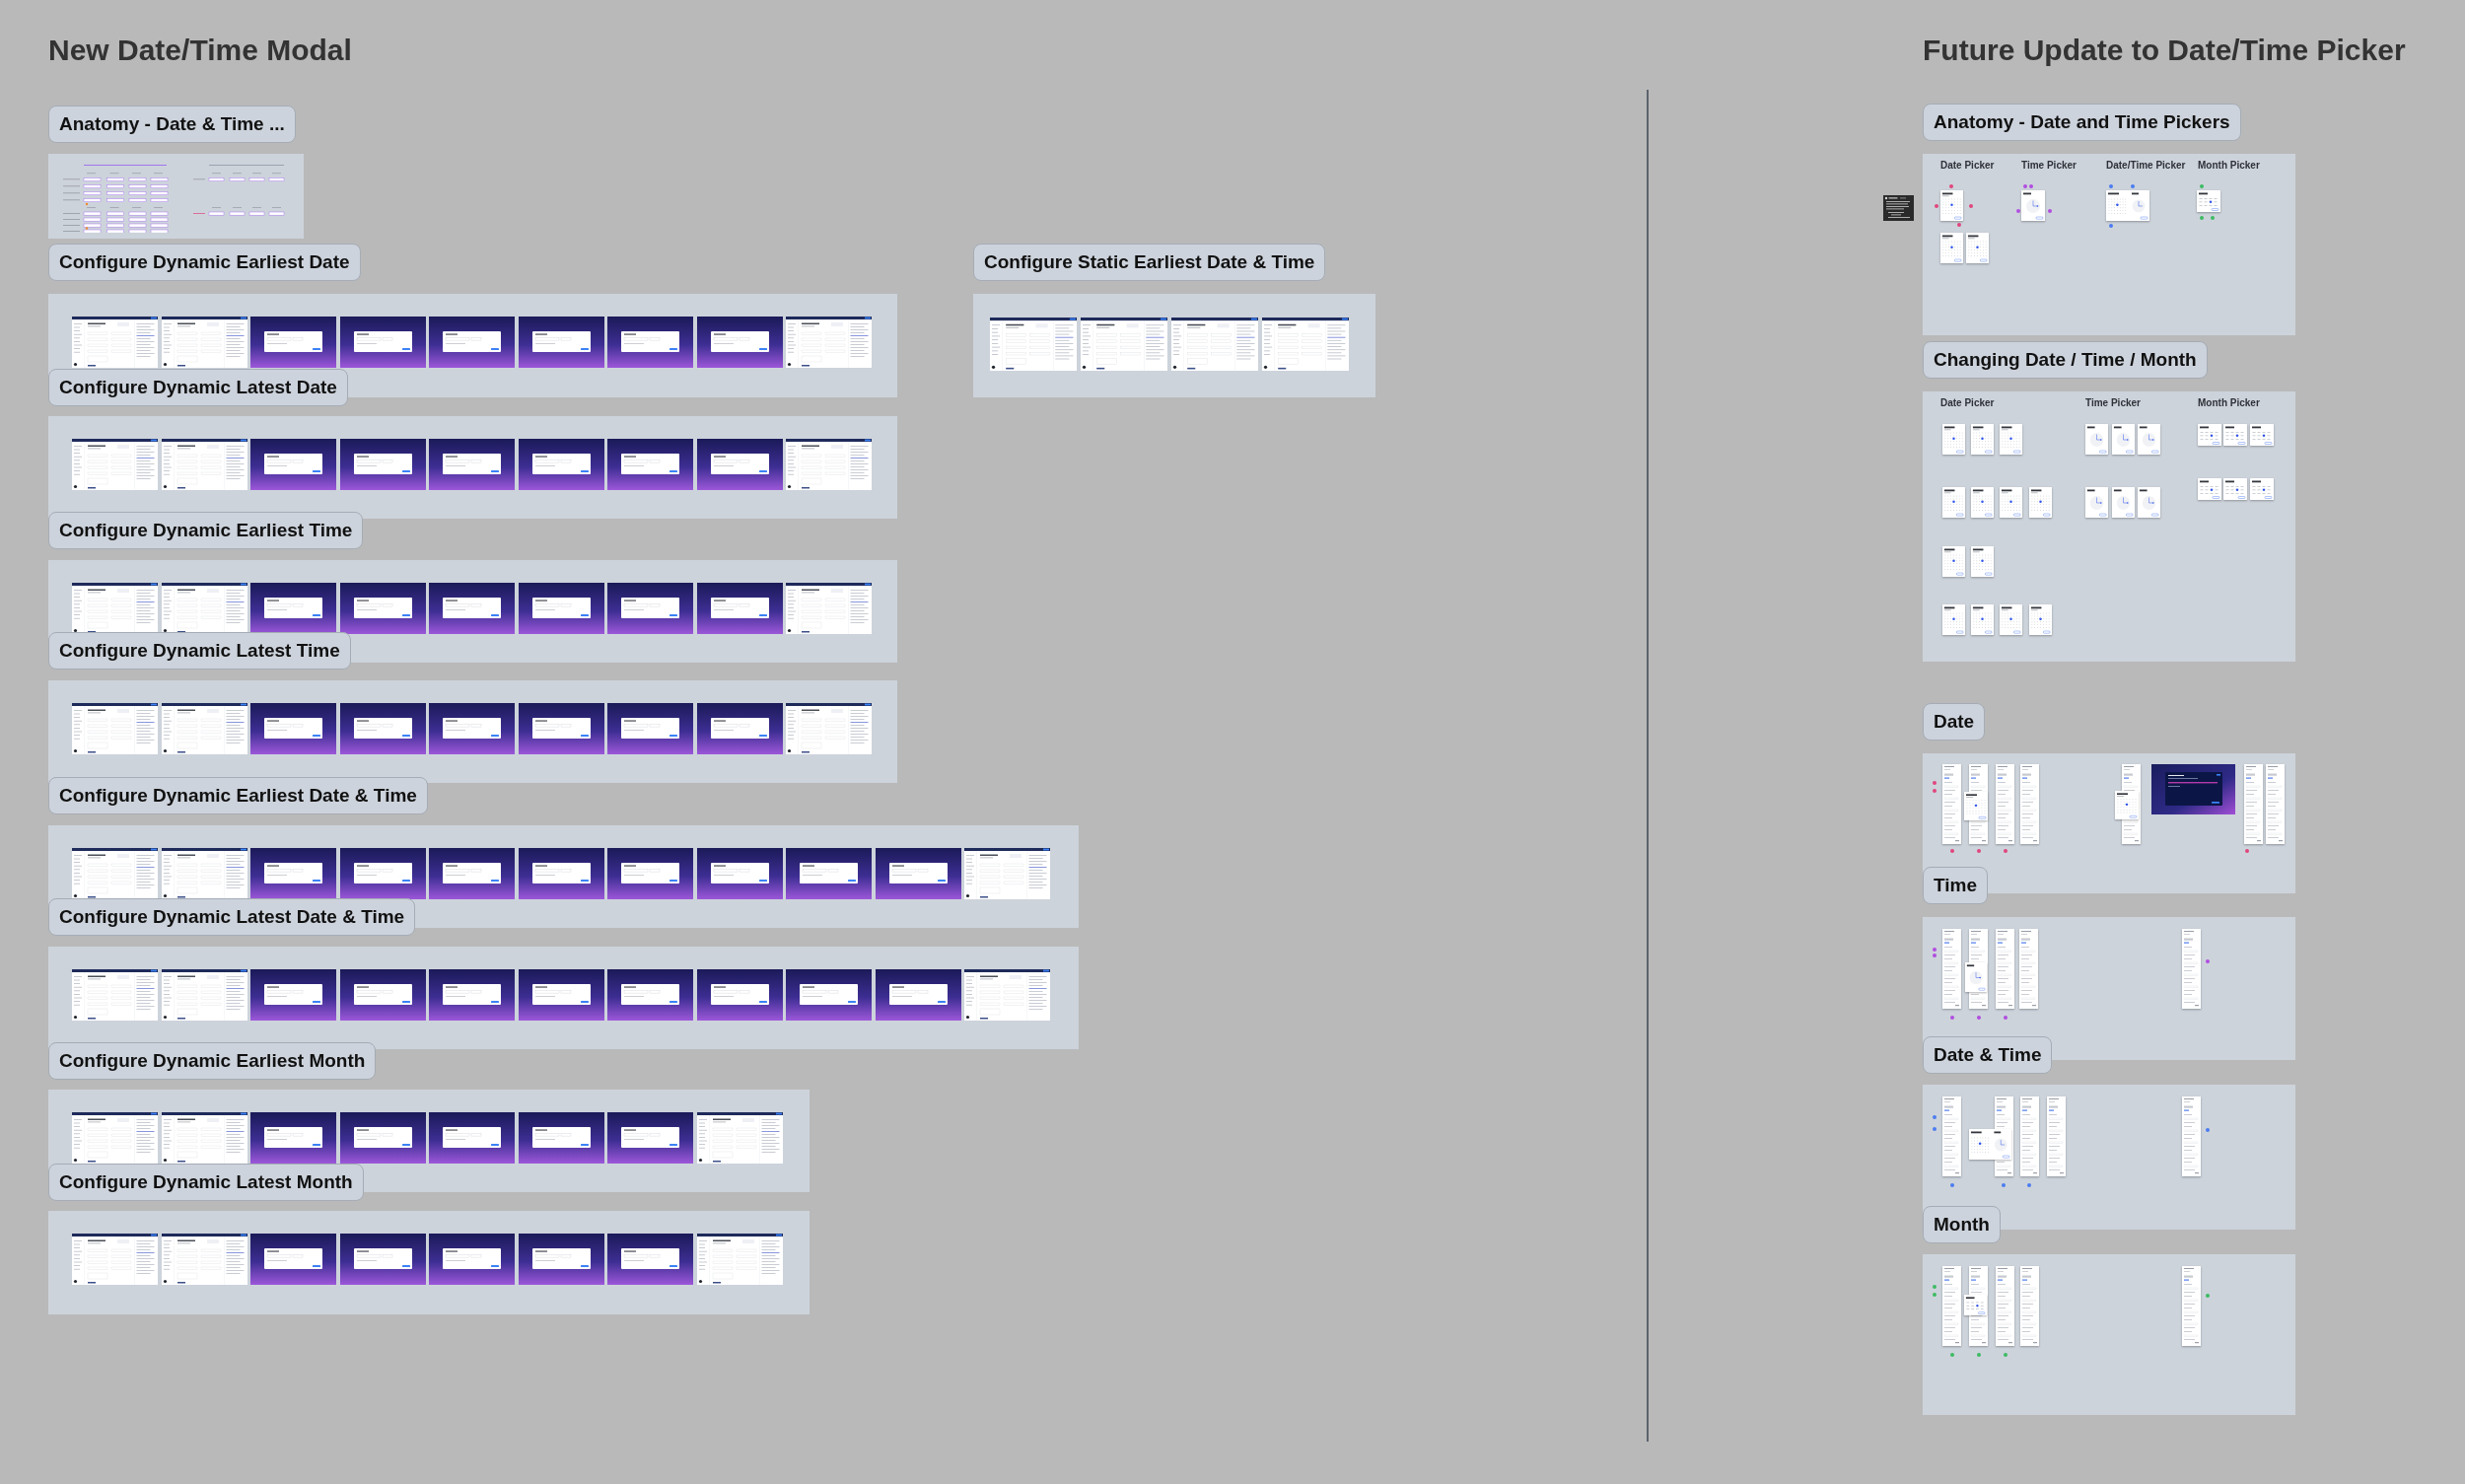 This screenshot has width=2465, height=1484. Describe the element at coordinates (2065, 360) in the screenshot. I see `section-label: Changing Date / Time / Month` at that location.